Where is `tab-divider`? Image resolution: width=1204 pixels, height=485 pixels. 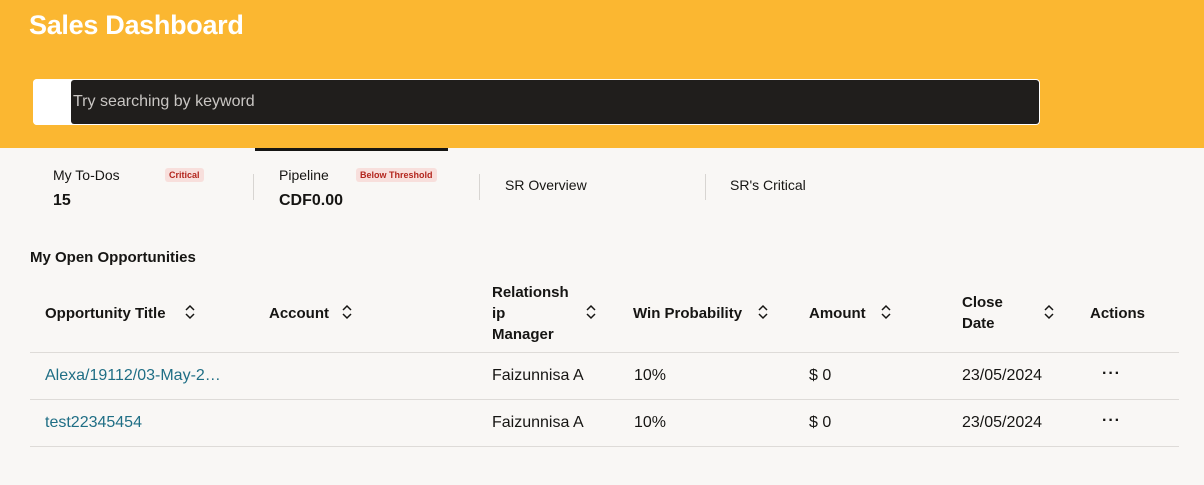
tab-divider is located at coordinates (253, 187).